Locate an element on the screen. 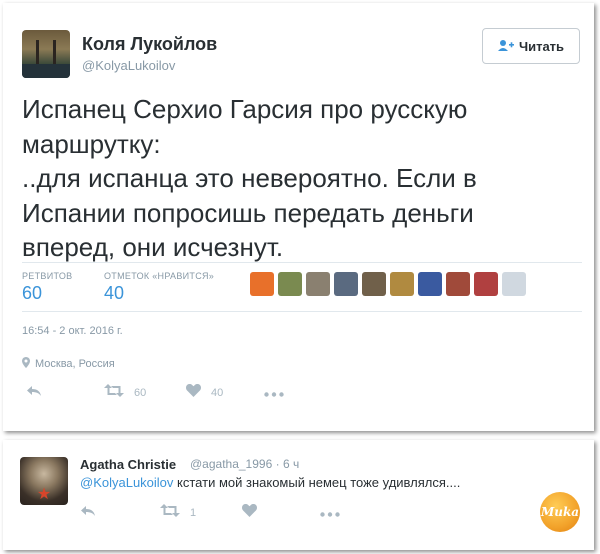  retweets-label: РЕТВИТОВ is located at coordinates (47, 276).